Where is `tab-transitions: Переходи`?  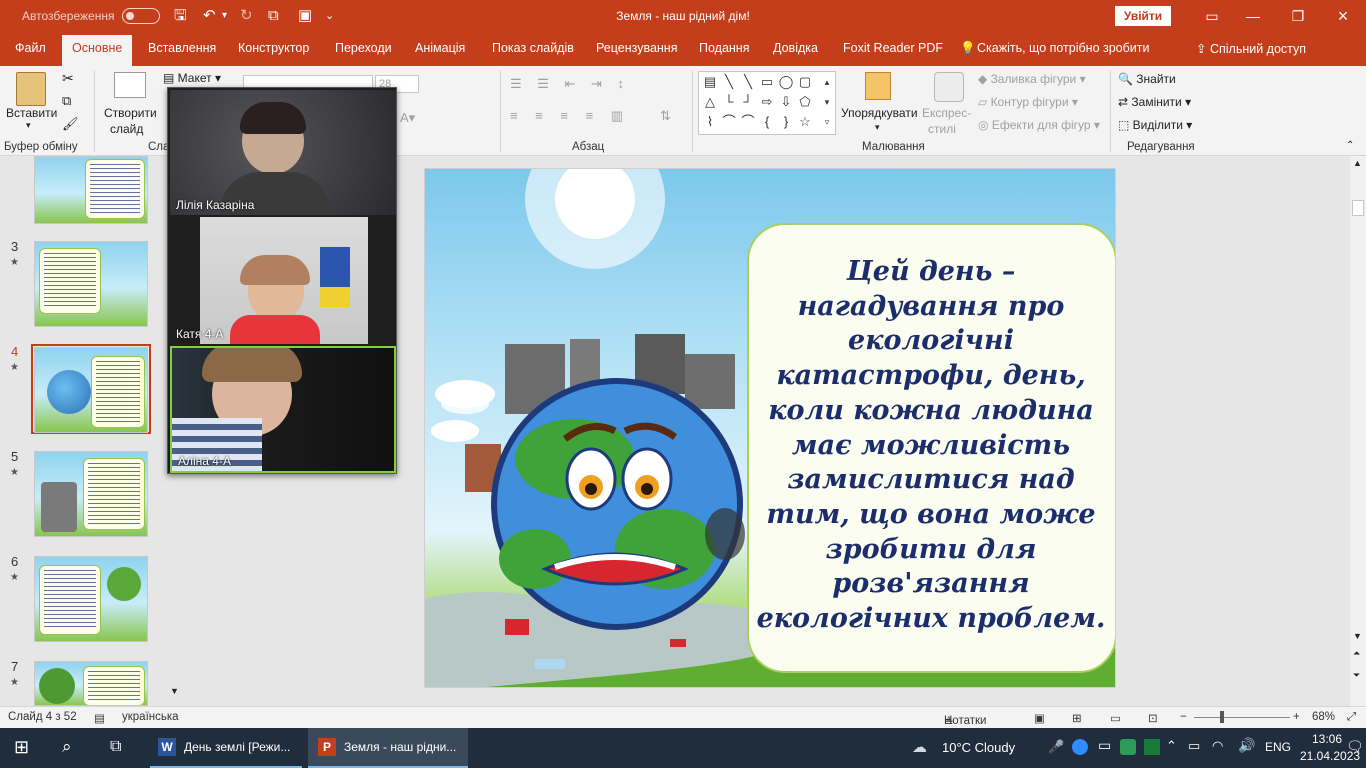 tab-transitions: Переходи is located at coordinates (363, 48).